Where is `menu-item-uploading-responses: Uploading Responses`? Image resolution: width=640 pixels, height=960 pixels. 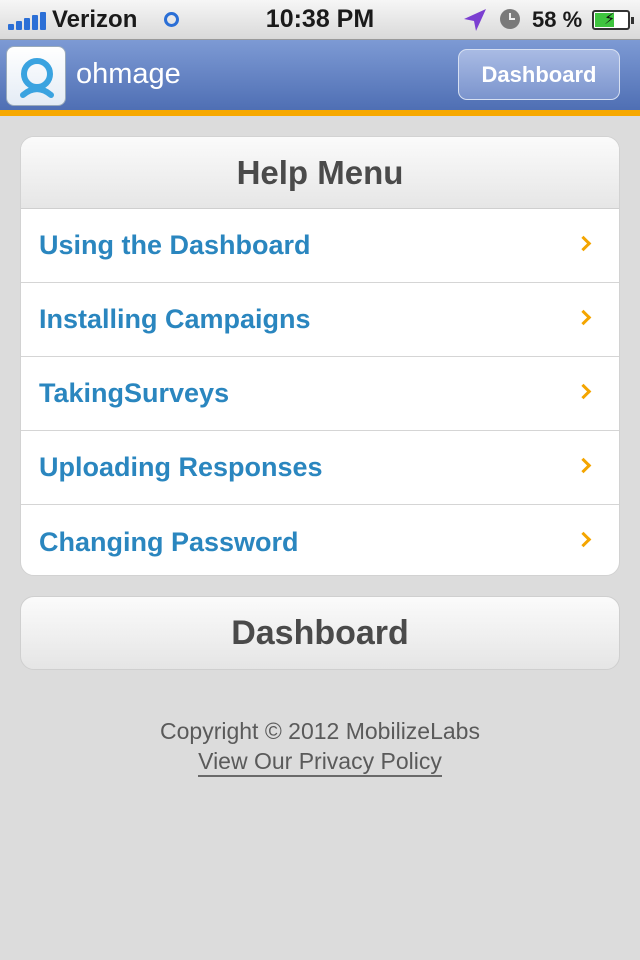 menu-item-uploading-responses: Uploading Responses is located at coordinates (320, 468).